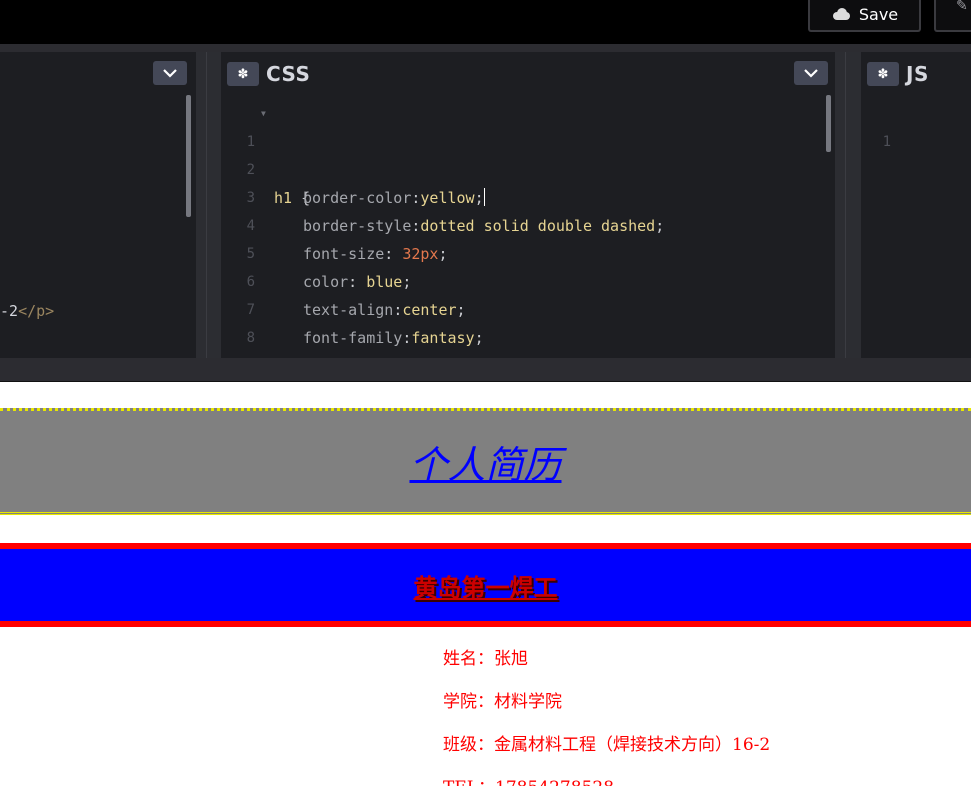 This screenshot has height=786, width=971. I want to click on pane-resizer-html-css, so click(208, 205).